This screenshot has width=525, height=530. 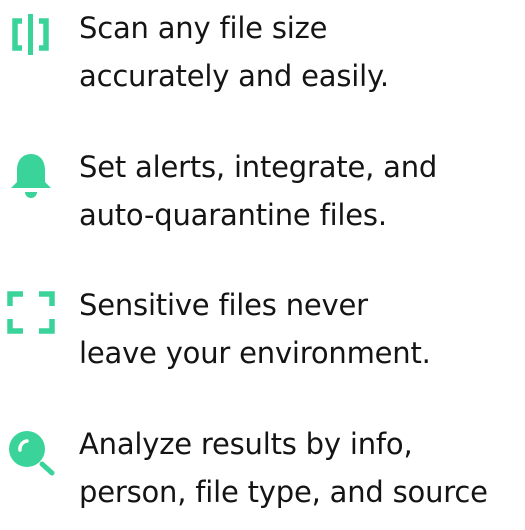 I want to click on bell-icon, so click(x=31, y=176).